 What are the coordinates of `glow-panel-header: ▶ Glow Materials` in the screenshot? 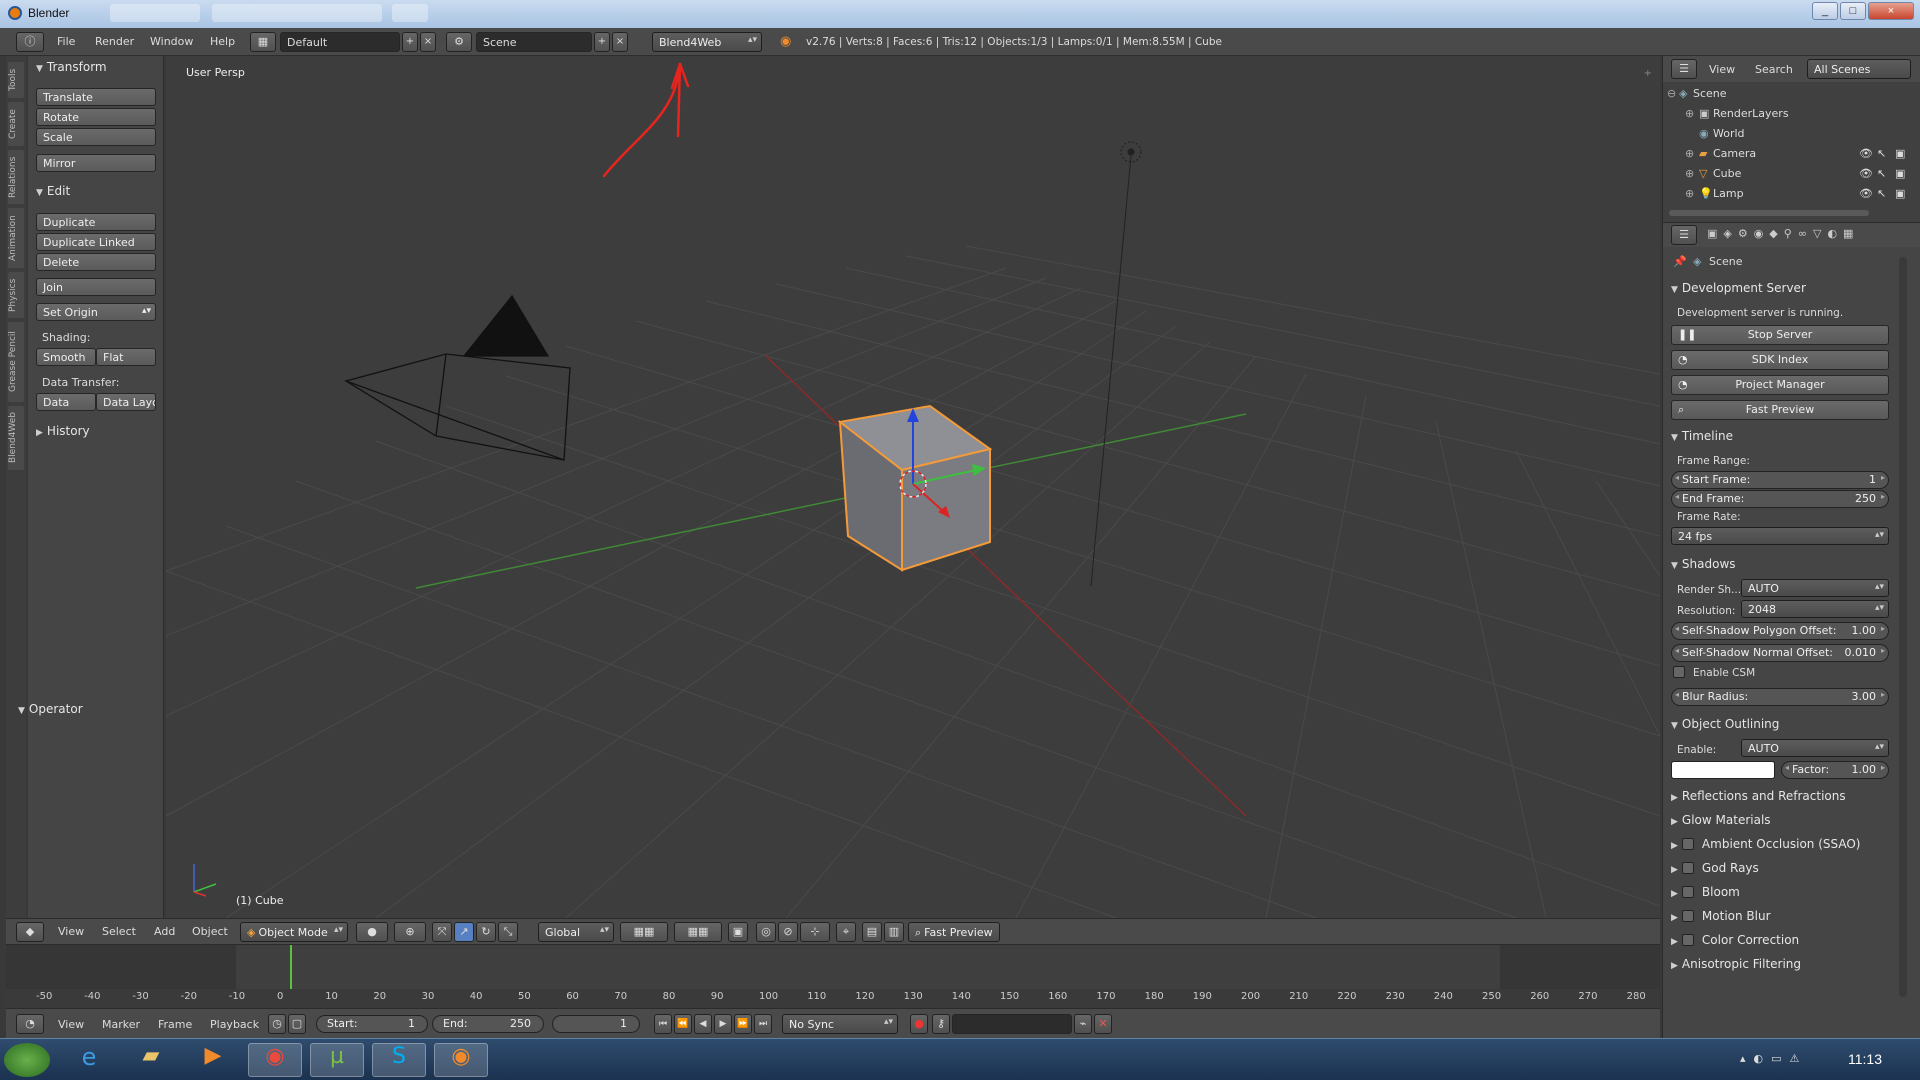 It's located at (1721, 820).